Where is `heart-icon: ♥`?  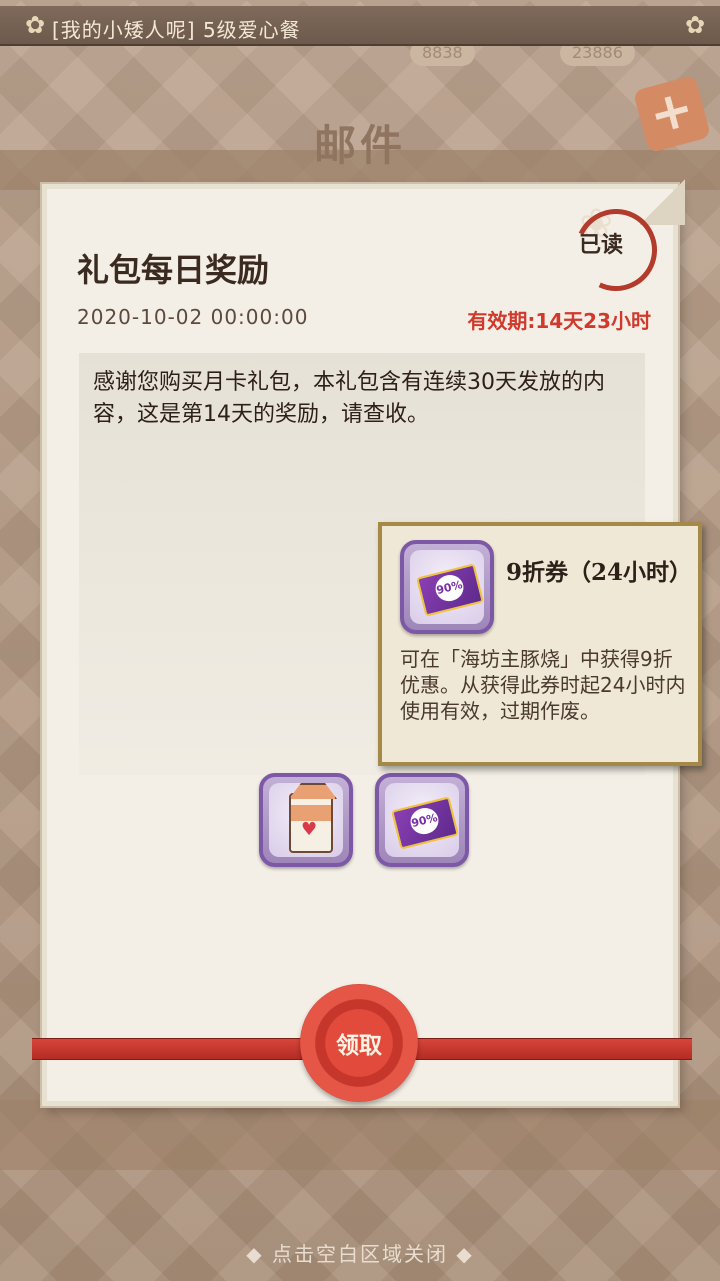 heart-icon: ♥ is located at coordinates (309, 829).